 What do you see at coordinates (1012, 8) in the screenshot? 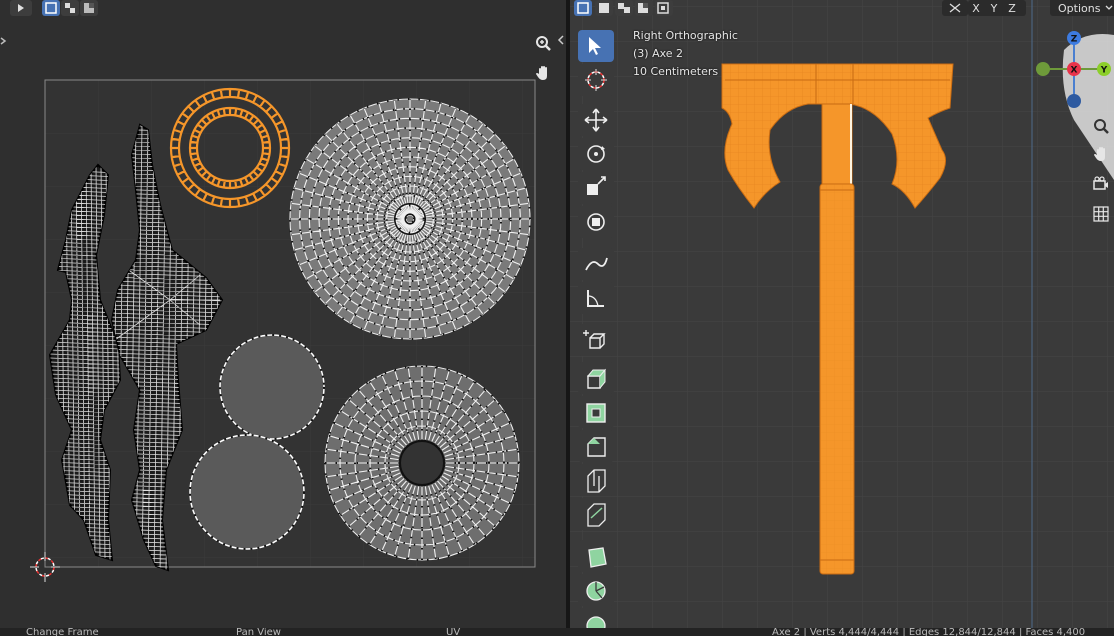
I see `mirror-z-button: Z` at bounding box center [1012, 8].